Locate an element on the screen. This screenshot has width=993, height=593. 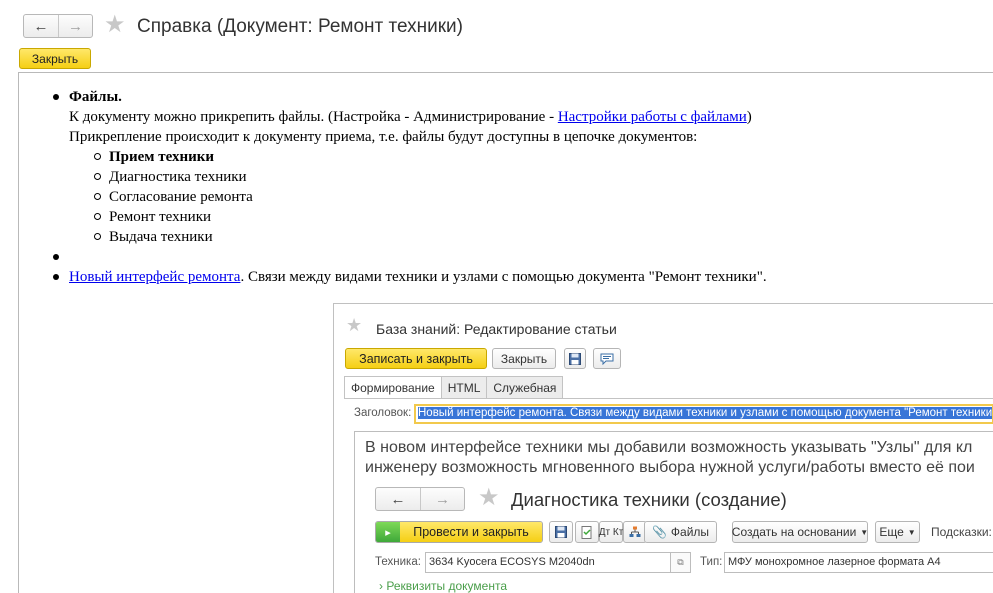
requisites-toggle: › Реквизиты документа is located at coordinates (443, 586).